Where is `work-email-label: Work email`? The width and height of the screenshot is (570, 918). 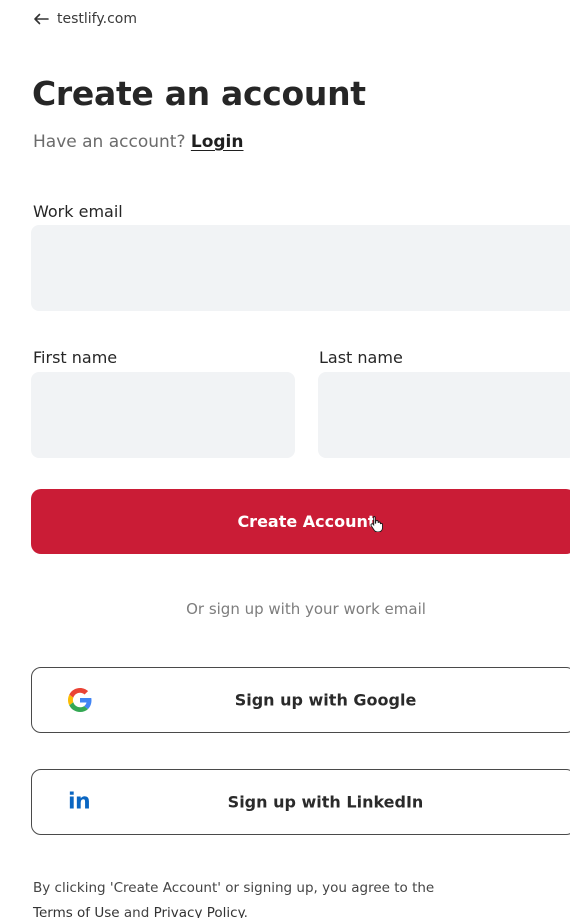 work-email-label: Work email is located at coordinates (78, 211).